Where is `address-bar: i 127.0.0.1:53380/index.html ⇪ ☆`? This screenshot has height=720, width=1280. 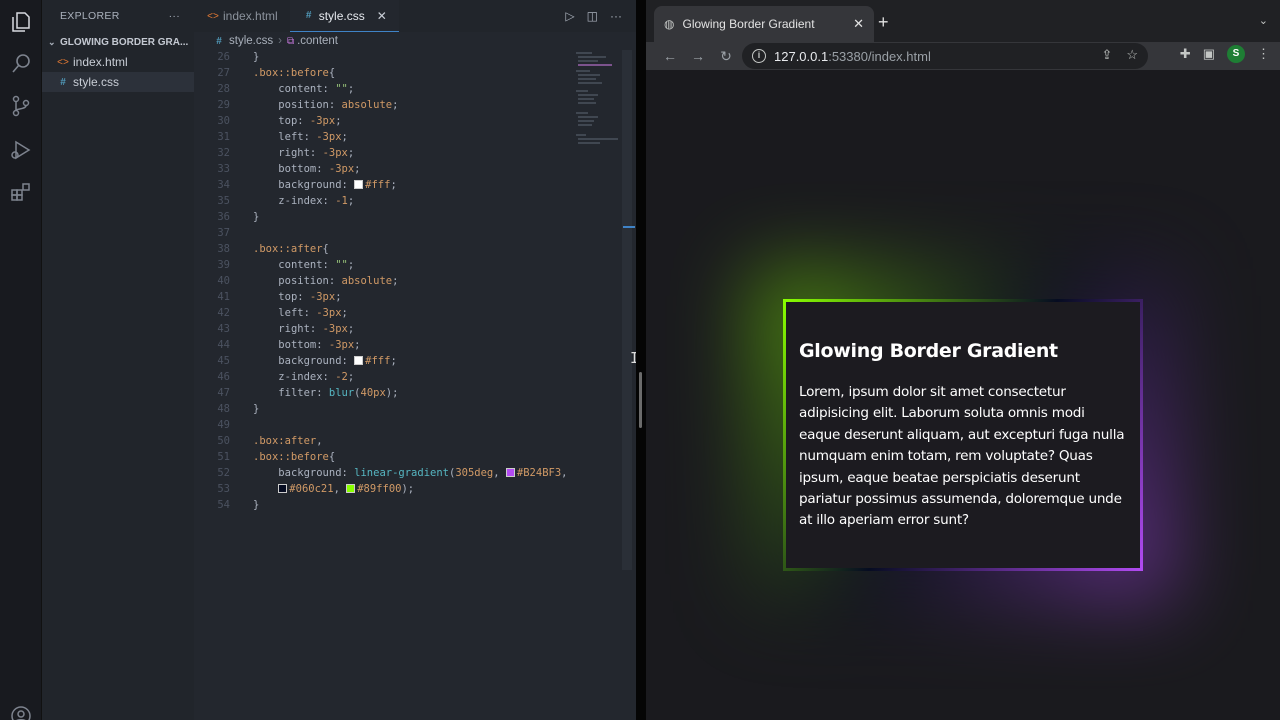
address-bar: i 127.0.0.1:53380/index.html ⇪ ☆ is located at coordinates (945, 56).